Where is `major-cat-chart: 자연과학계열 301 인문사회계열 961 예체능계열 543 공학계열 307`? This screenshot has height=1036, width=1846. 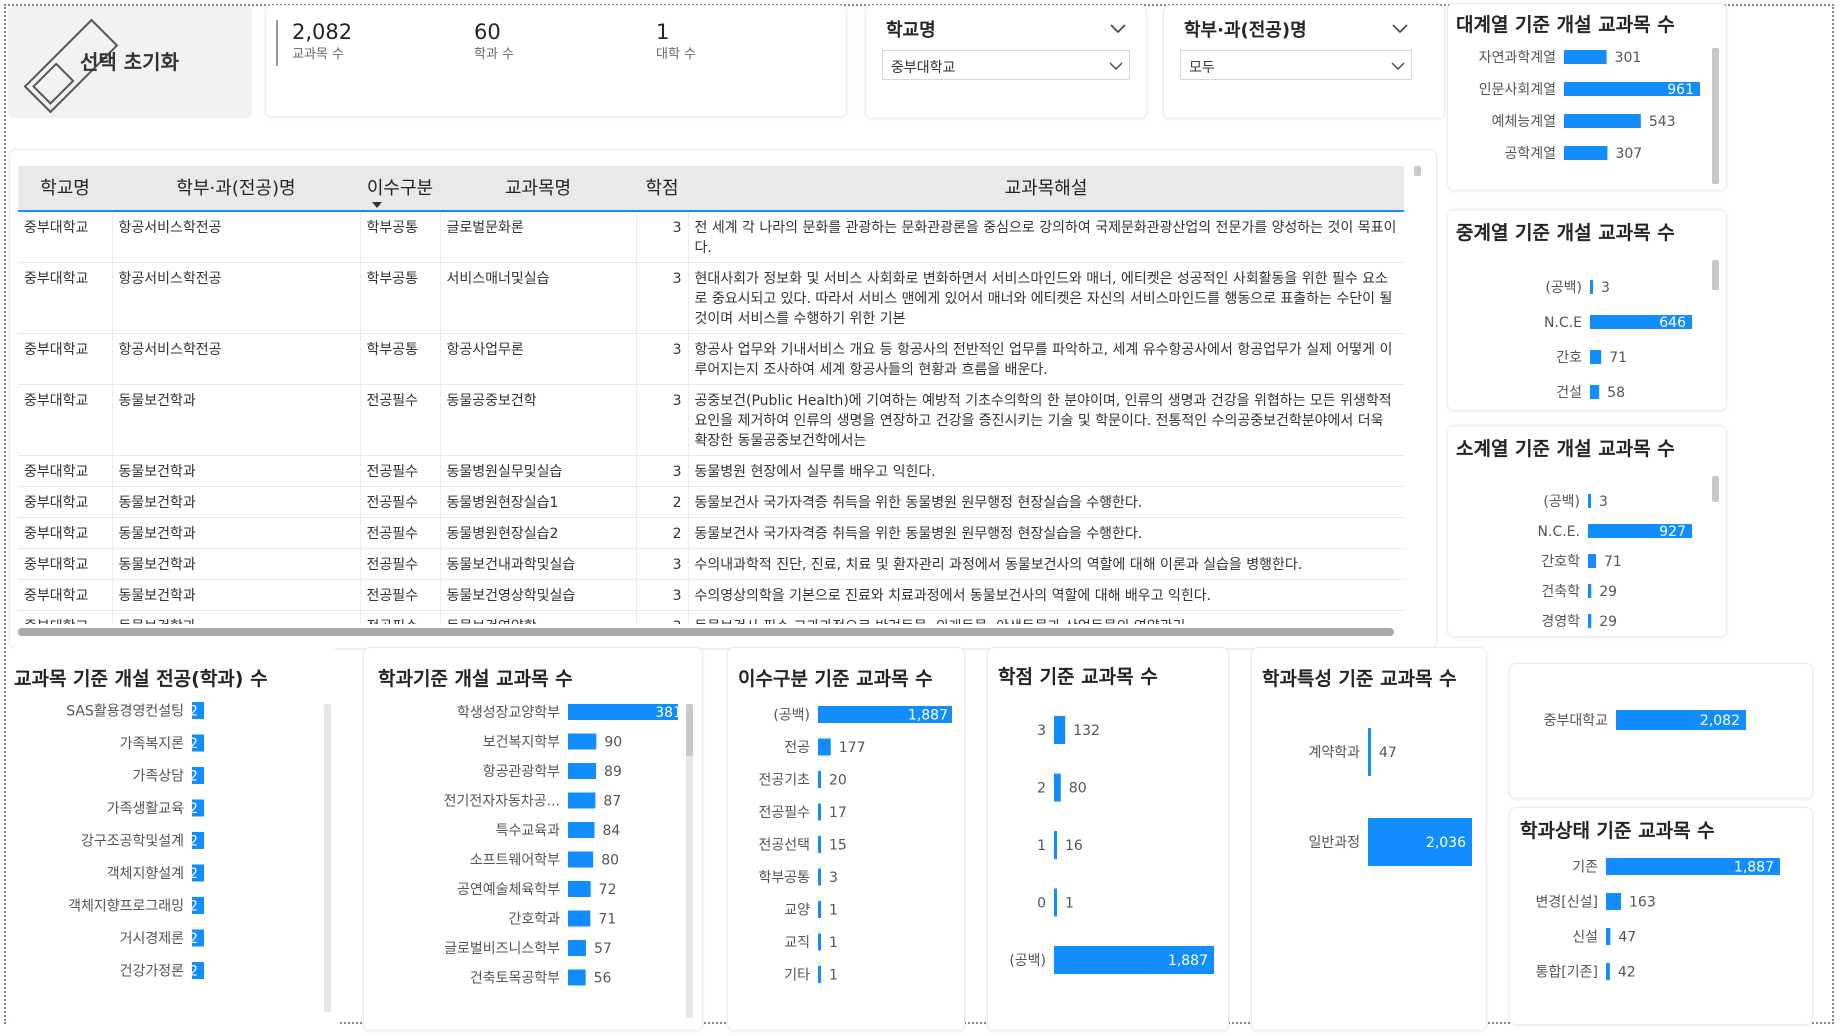 major-cat-chart: 자연과학계열 301 인문사회계열 961 예체능계열 543 공학계열 307 is located at coordinates (1589, 106).